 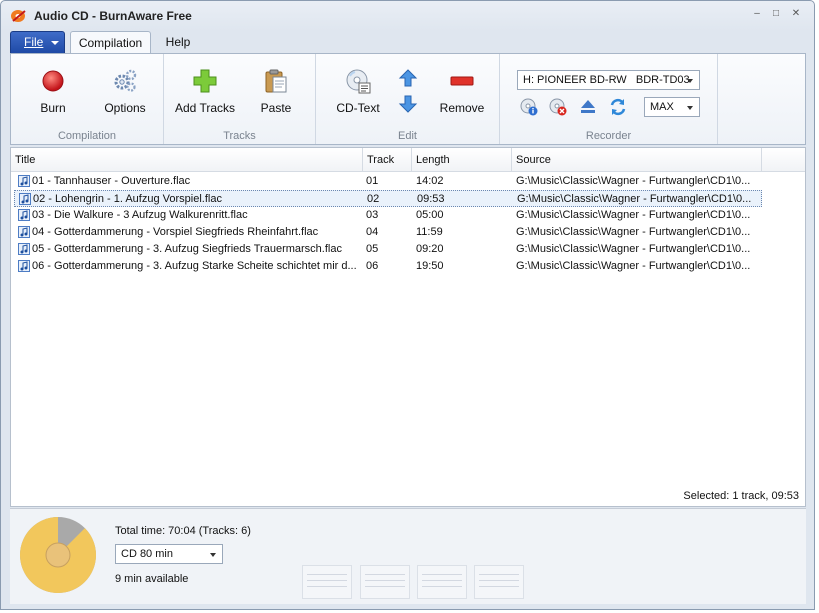 I want to click on app-icon, so click(x=18, y=16).